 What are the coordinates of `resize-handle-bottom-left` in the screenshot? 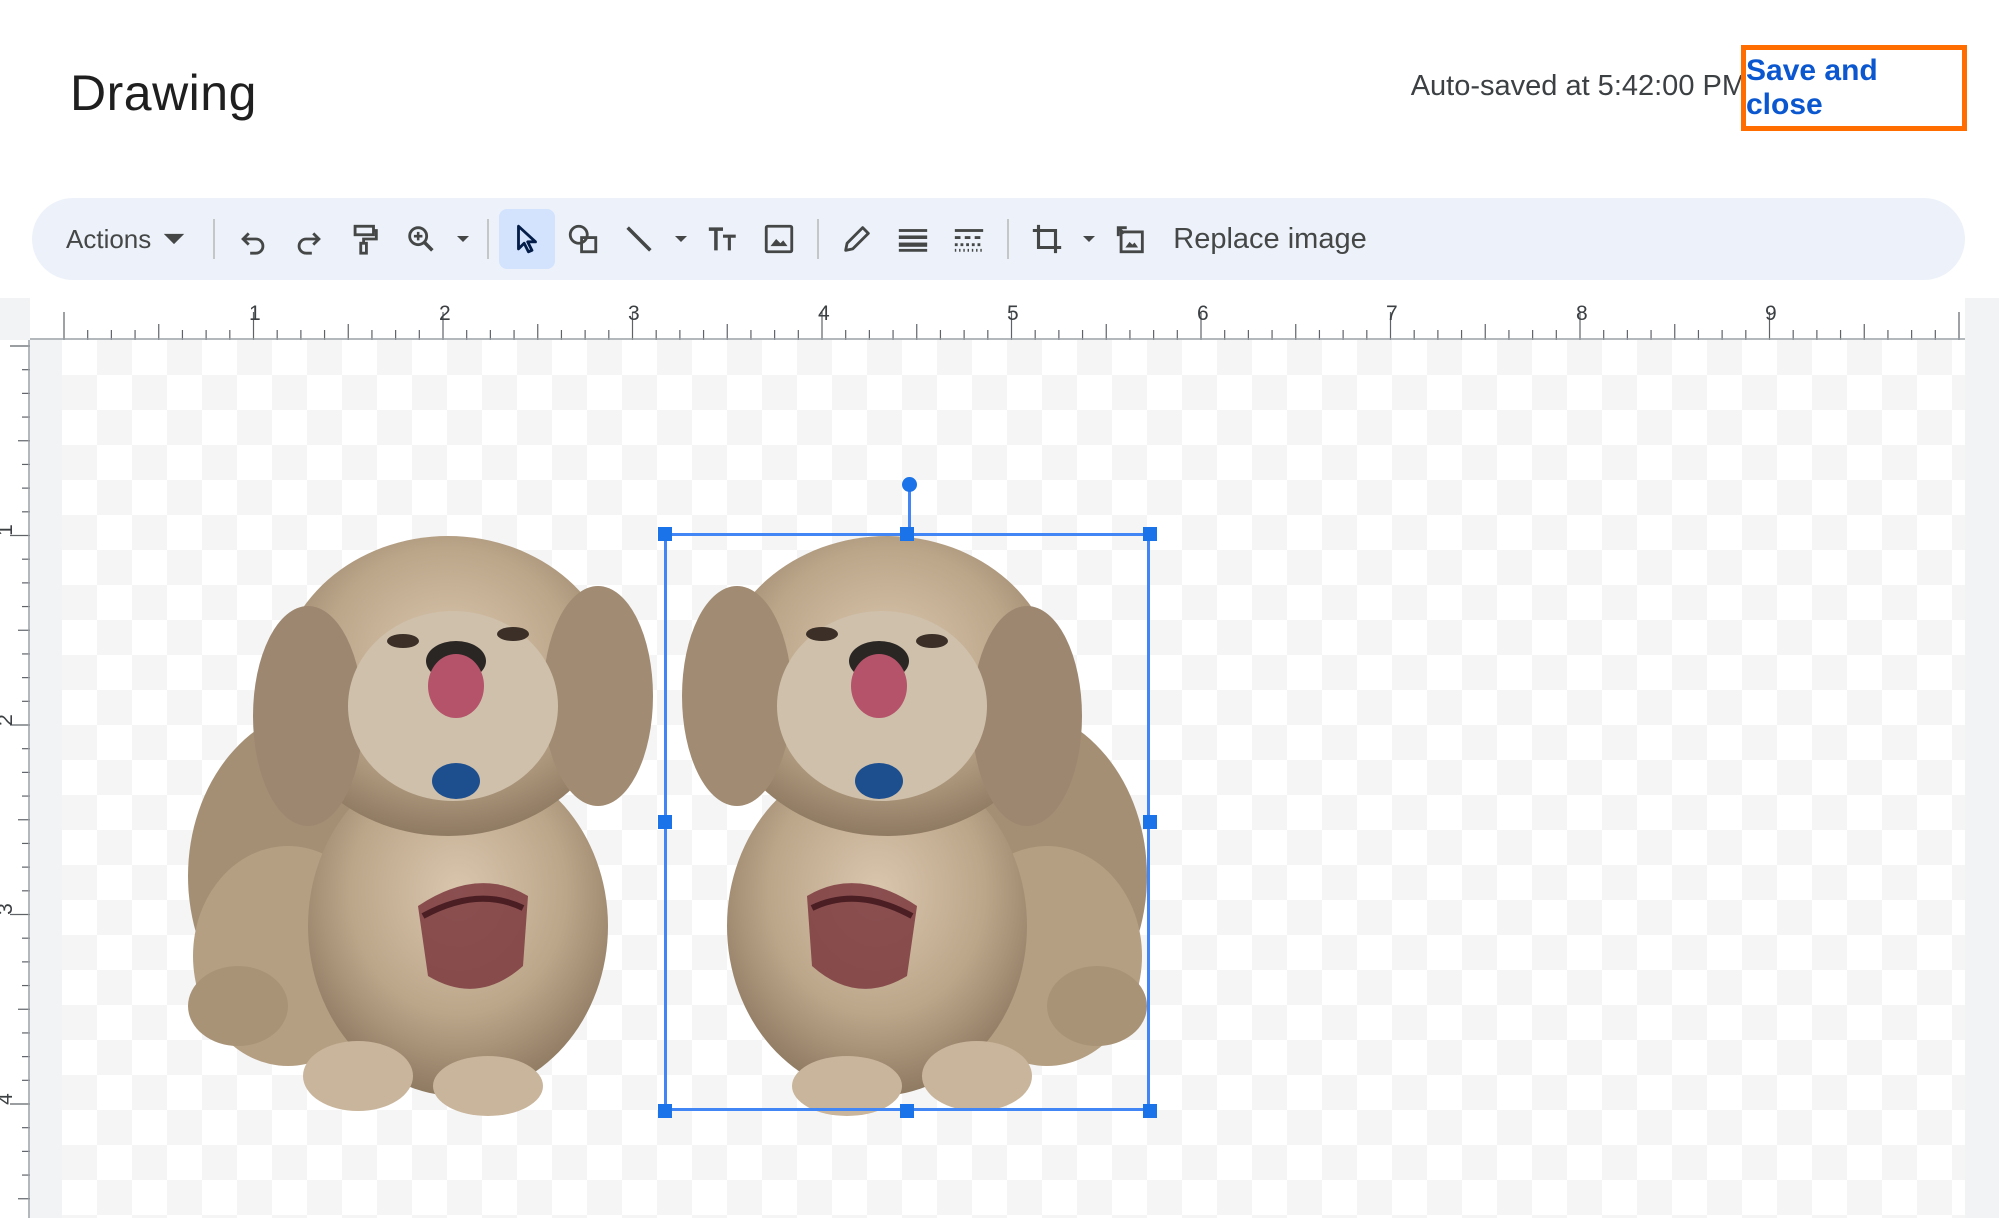 It's located at (665, 1111).